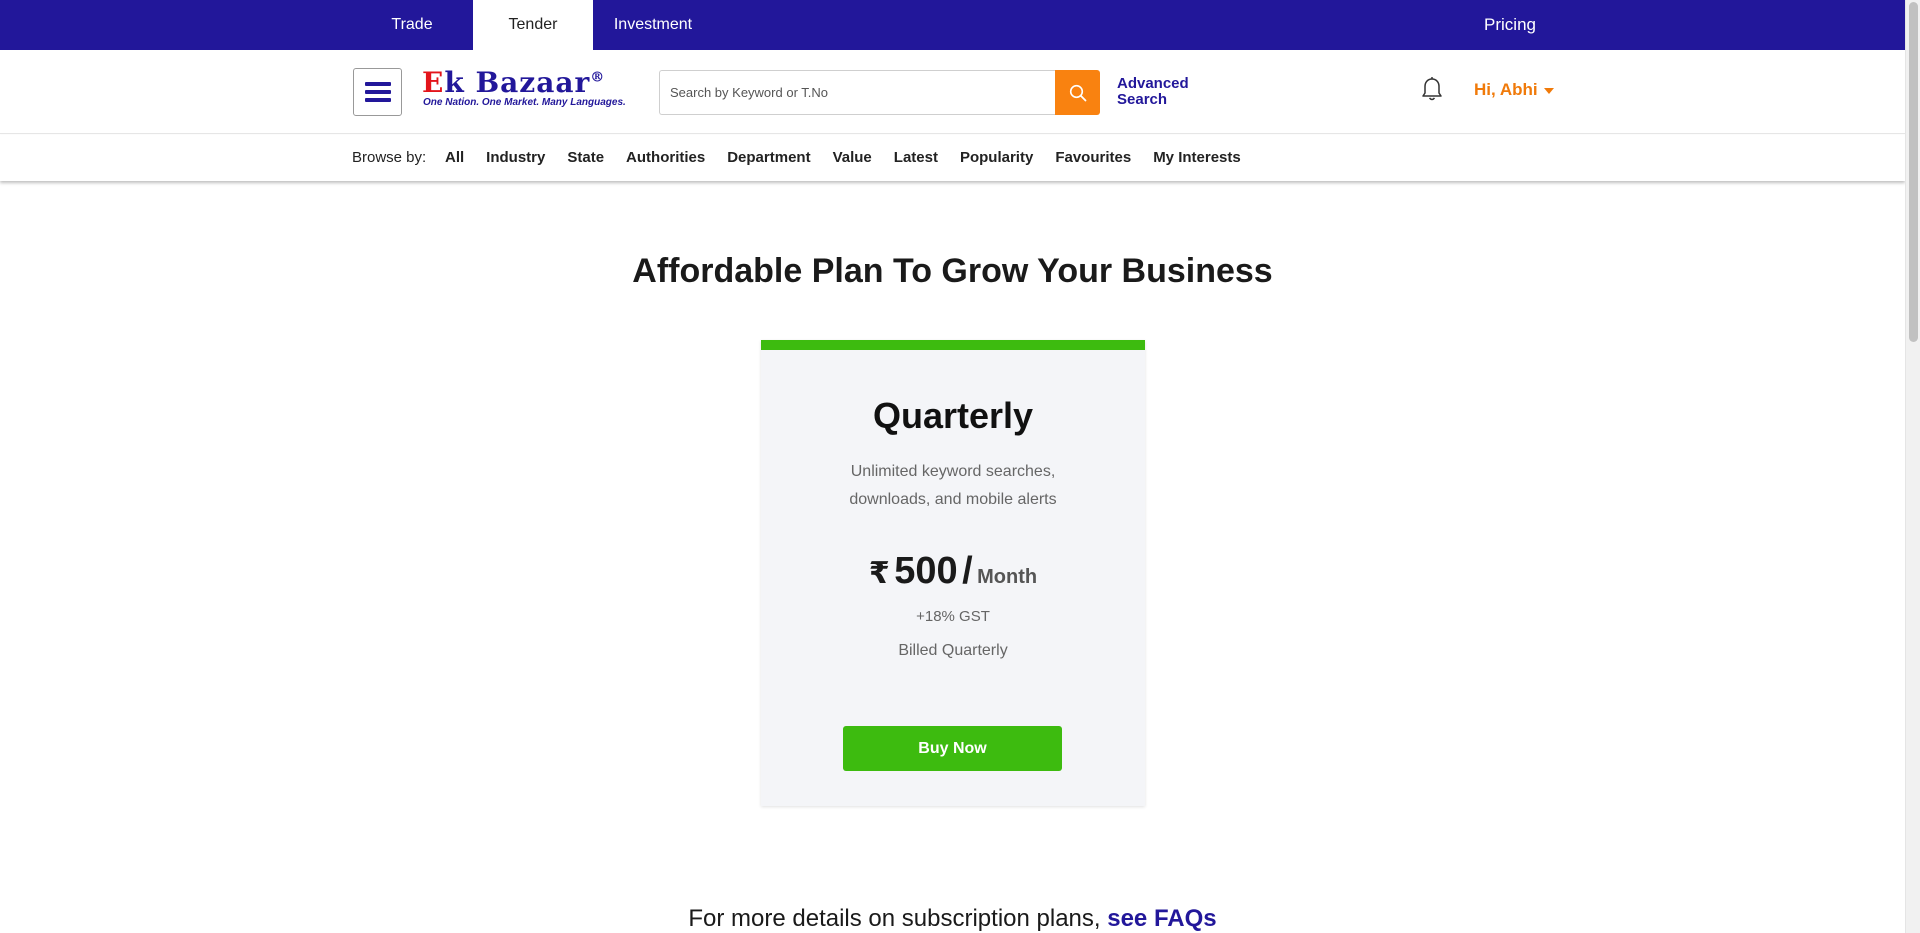 Image resolution: width=1920 pixels, height=933 pixels. What do you see at coordinates (1157, 92) in the screenshot?
I see `advanced-search-link: Advanced Search` at bounding box center [1157, 92].